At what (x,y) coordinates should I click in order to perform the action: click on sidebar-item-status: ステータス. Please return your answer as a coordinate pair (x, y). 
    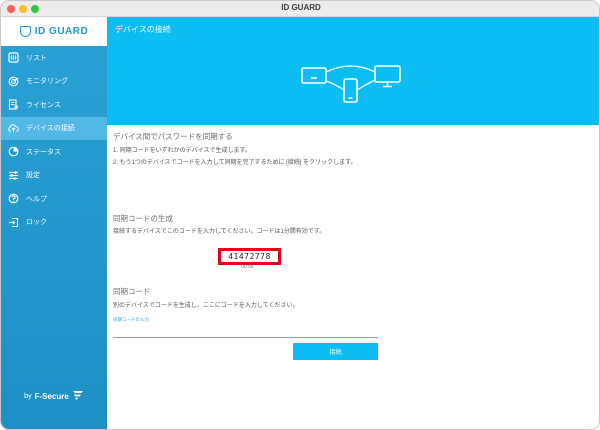
    Looking at the image, I should click on (54, 152).